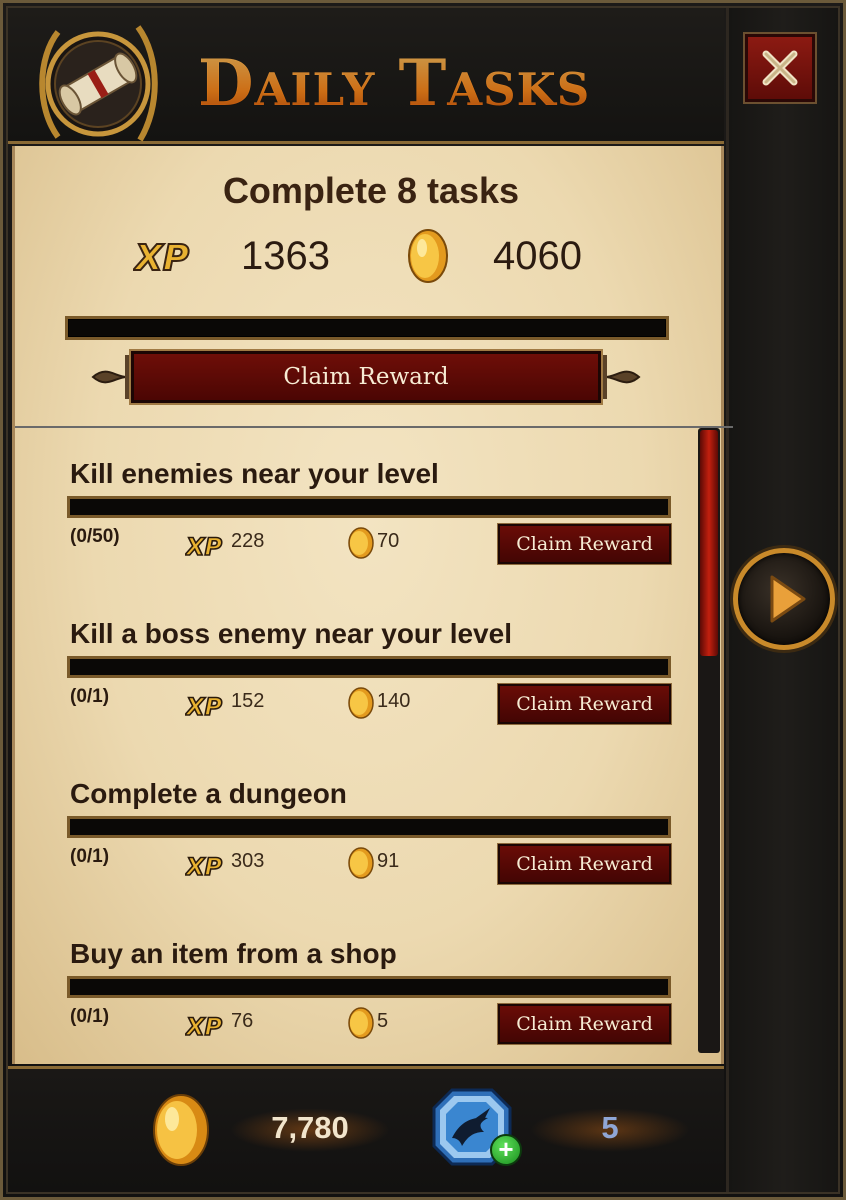 Image resolution: width=846 pixels, height=1200 pixels. Describe the element at coordinates (208, 793) in the screenshot. I see `task-name: Complete a dungeon` at that location.